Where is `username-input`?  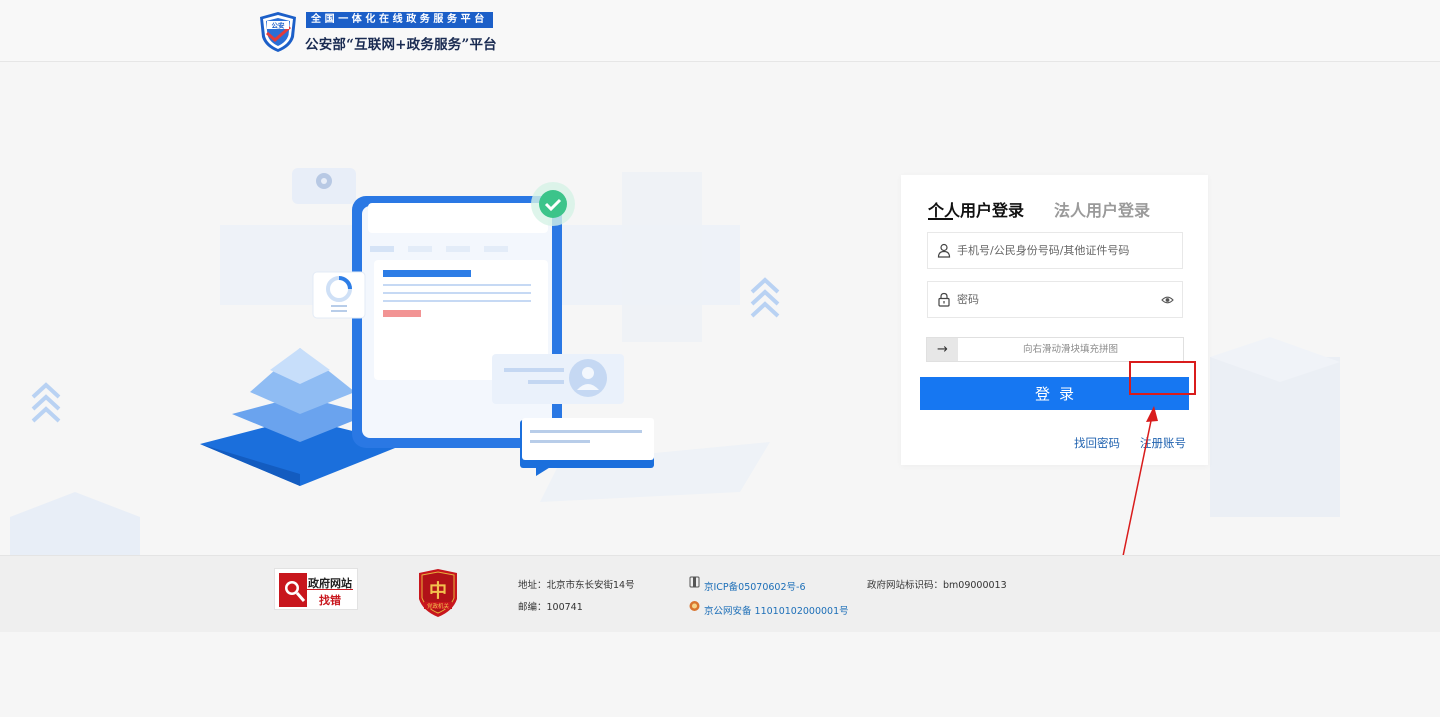 username-input is located at coordinates (1057, 250).